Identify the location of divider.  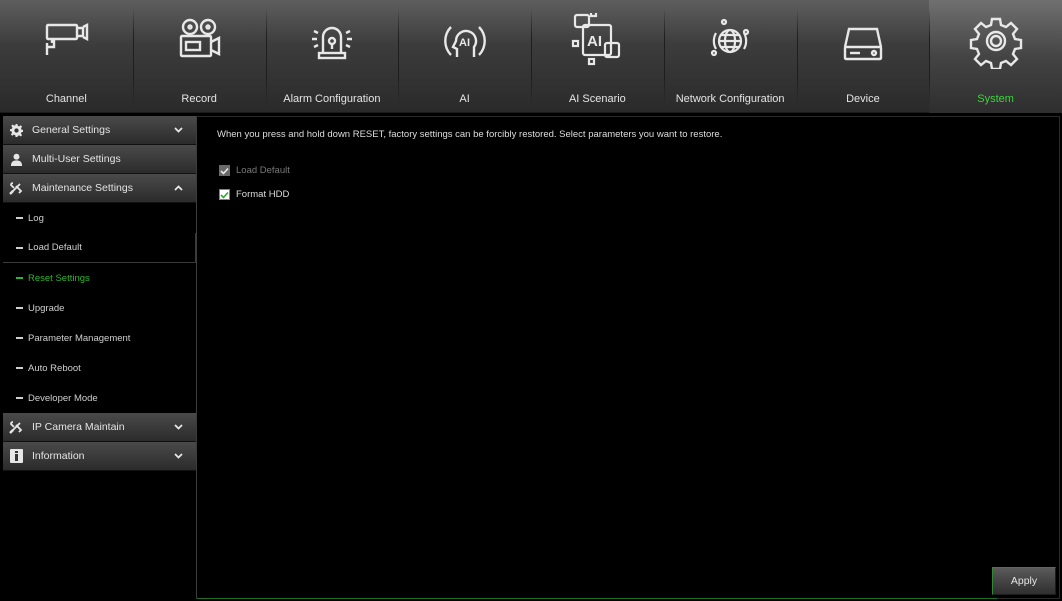
(597, 598).